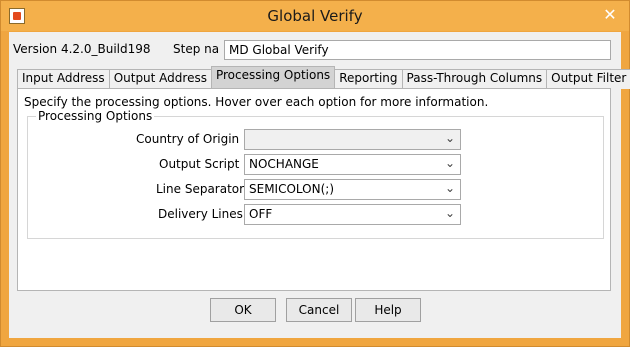 Image resolution: width=630 pixels, height=347 pixels. I want to click on country-of-origin-label: Country of Origin, so click(188, 139).